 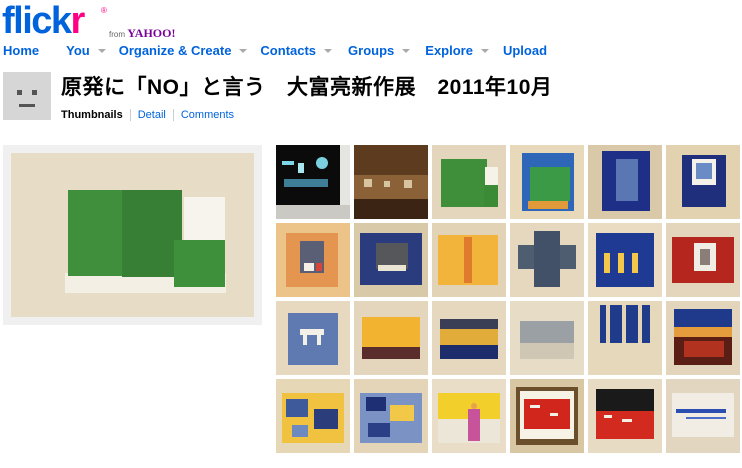 I want to click on view-thumbnails: Thumbnails, so click(x=95, y=115).